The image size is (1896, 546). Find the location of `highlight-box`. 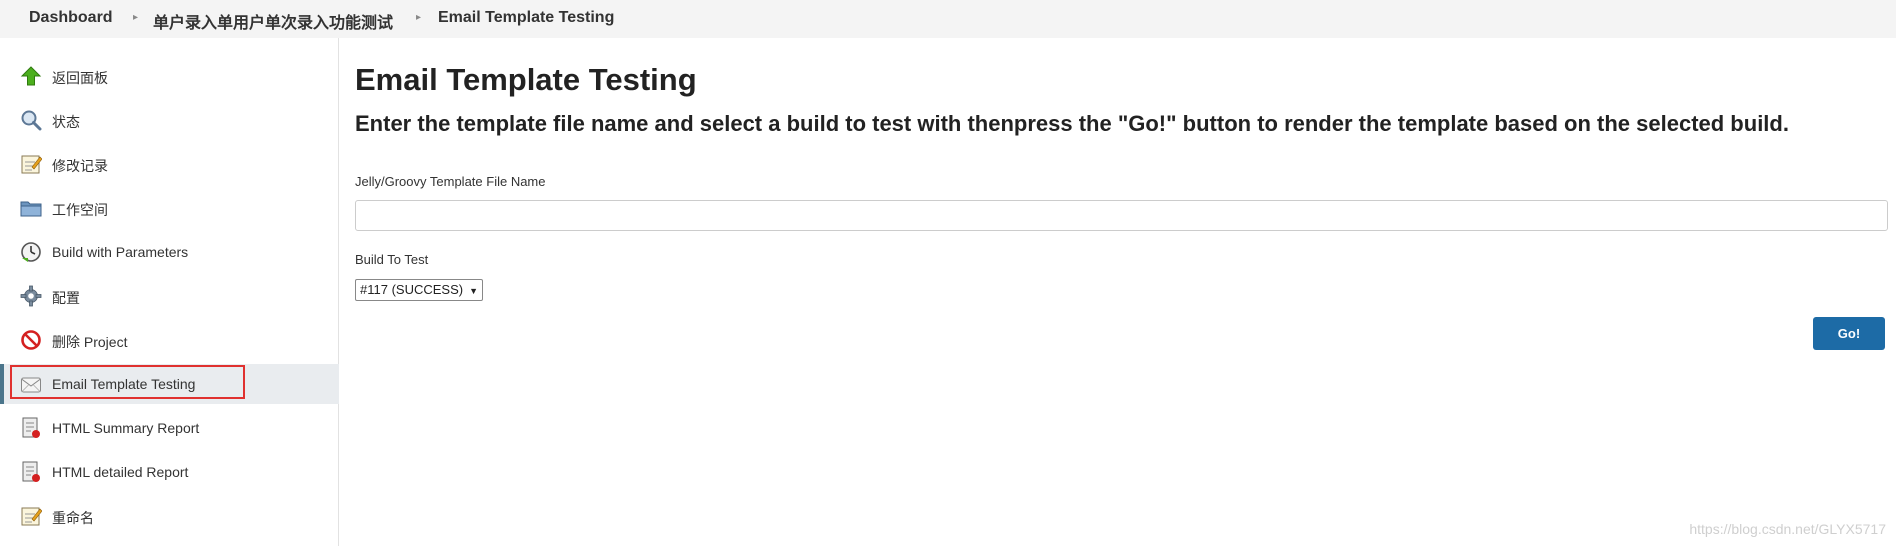

highlight-box is located at coordinates (127, 382).